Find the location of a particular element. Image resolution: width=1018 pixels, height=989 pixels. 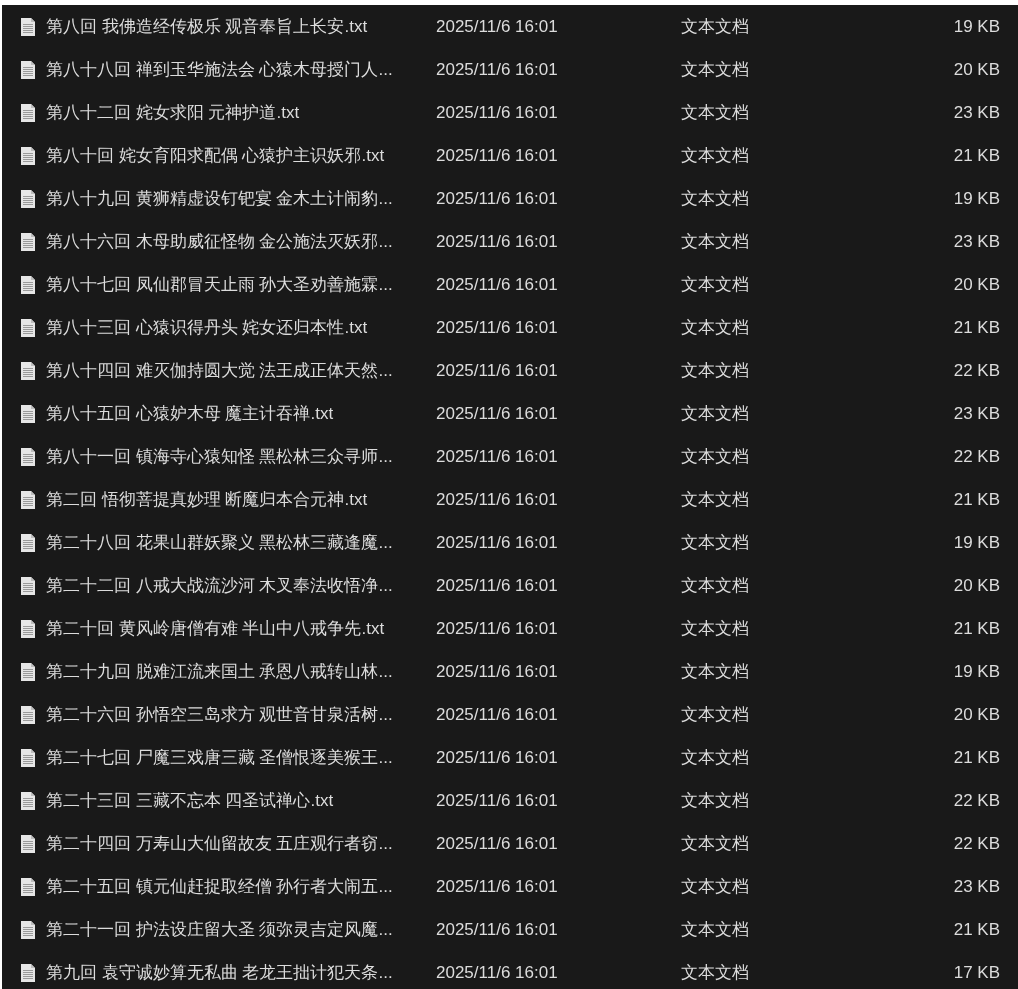

file-name: 第八十五回 心猿妒木母 魔主计吞禅.txt is located at coordinates (241, 413).